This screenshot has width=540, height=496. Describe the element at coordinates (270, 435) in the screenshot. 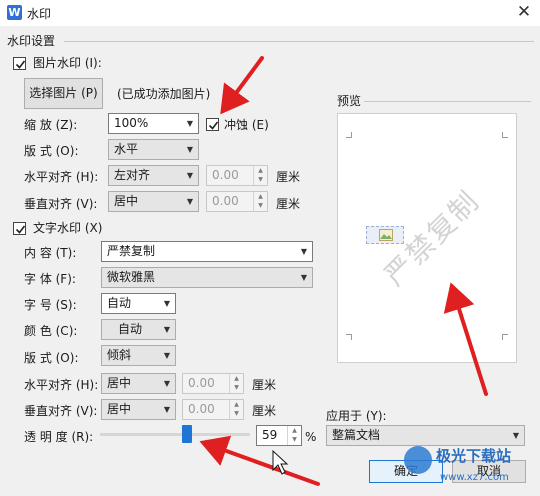

I see `transparency-value: 59` at that location.